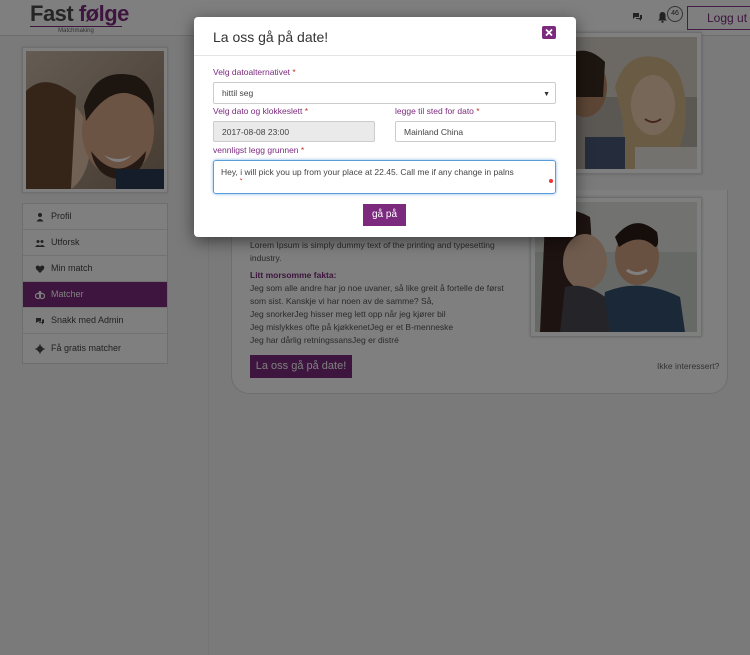  Describe the element at coordinates (294, 131) in the screenshot. I see `datetime-field: 2017-08-08 23:00` at that location.